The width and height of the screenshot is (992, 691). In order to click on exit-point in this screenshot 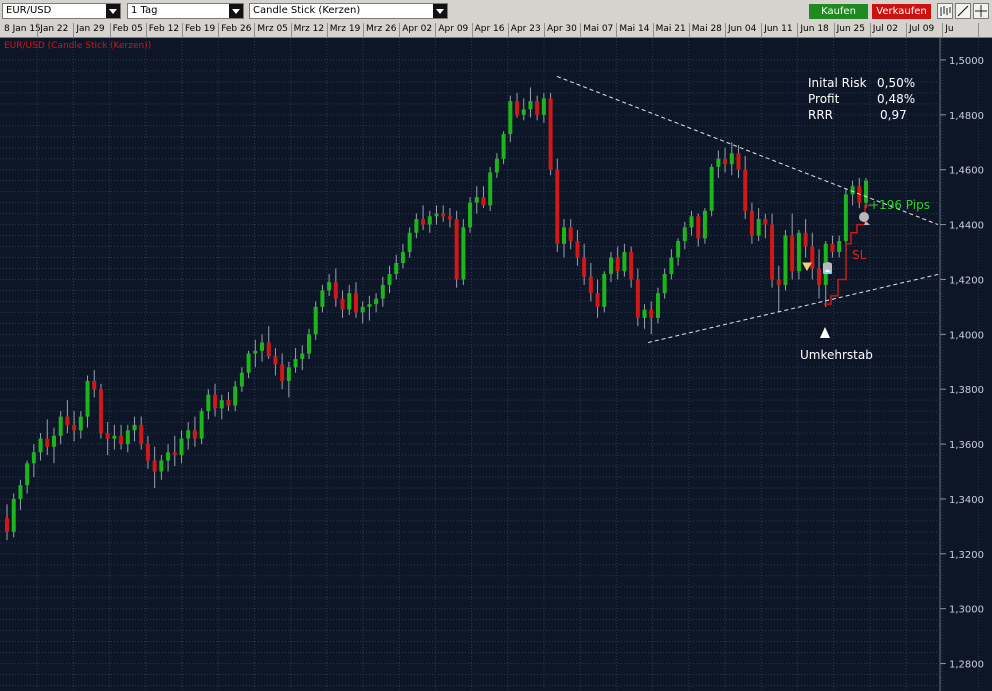, I will do `click(864, 217)`.